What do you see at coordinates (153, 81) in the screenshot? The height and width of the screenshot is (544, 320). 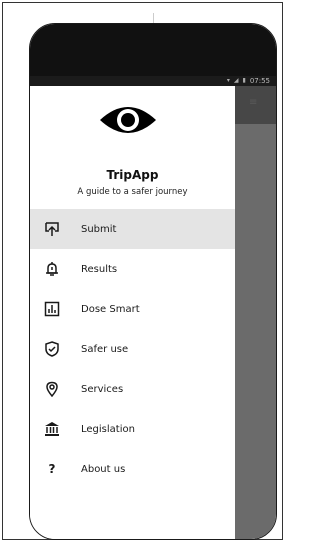 I see `status-bar: ▾ ◢ ▮ 07:55` at bounding box center [153, 81].